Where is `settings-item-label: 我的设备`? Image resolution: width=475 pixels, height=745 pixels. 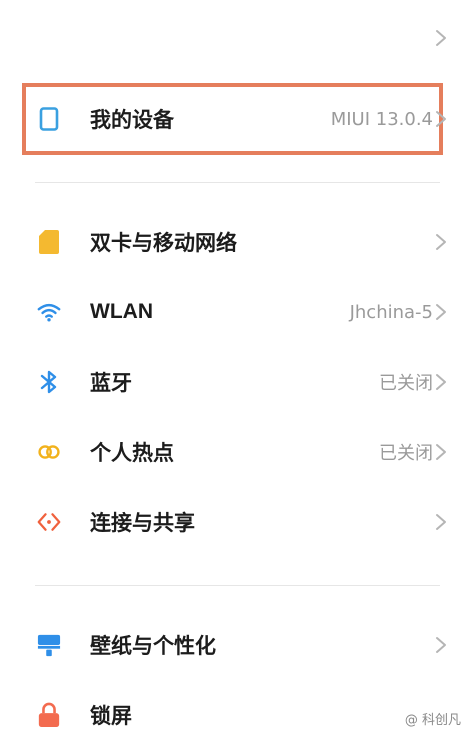
settings-item-label: 我的设备 is located at coordinates (132, 120).